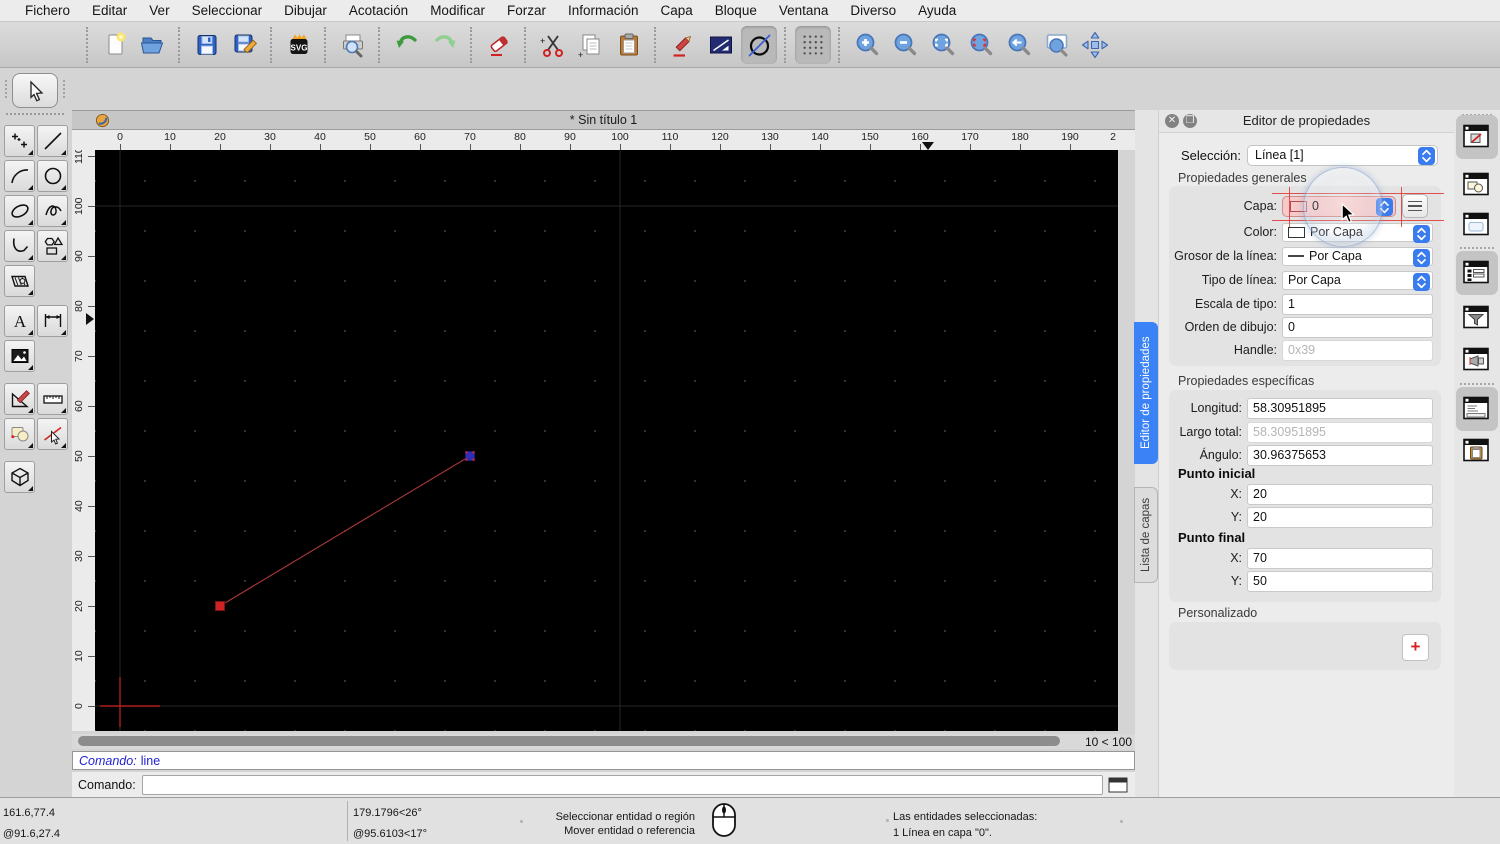 The image size is (1500, 844). What do you see at coordinates (19, 434) in the screenshot?
I see `block-tool` at bounding box center [19, 434].